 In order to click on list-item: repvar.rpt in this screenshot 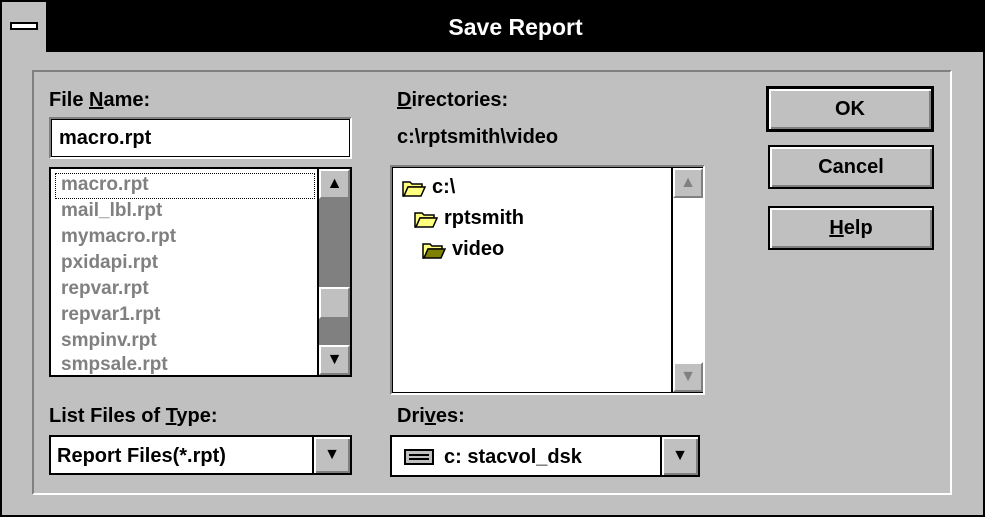, I will do `click(105, 289)`.